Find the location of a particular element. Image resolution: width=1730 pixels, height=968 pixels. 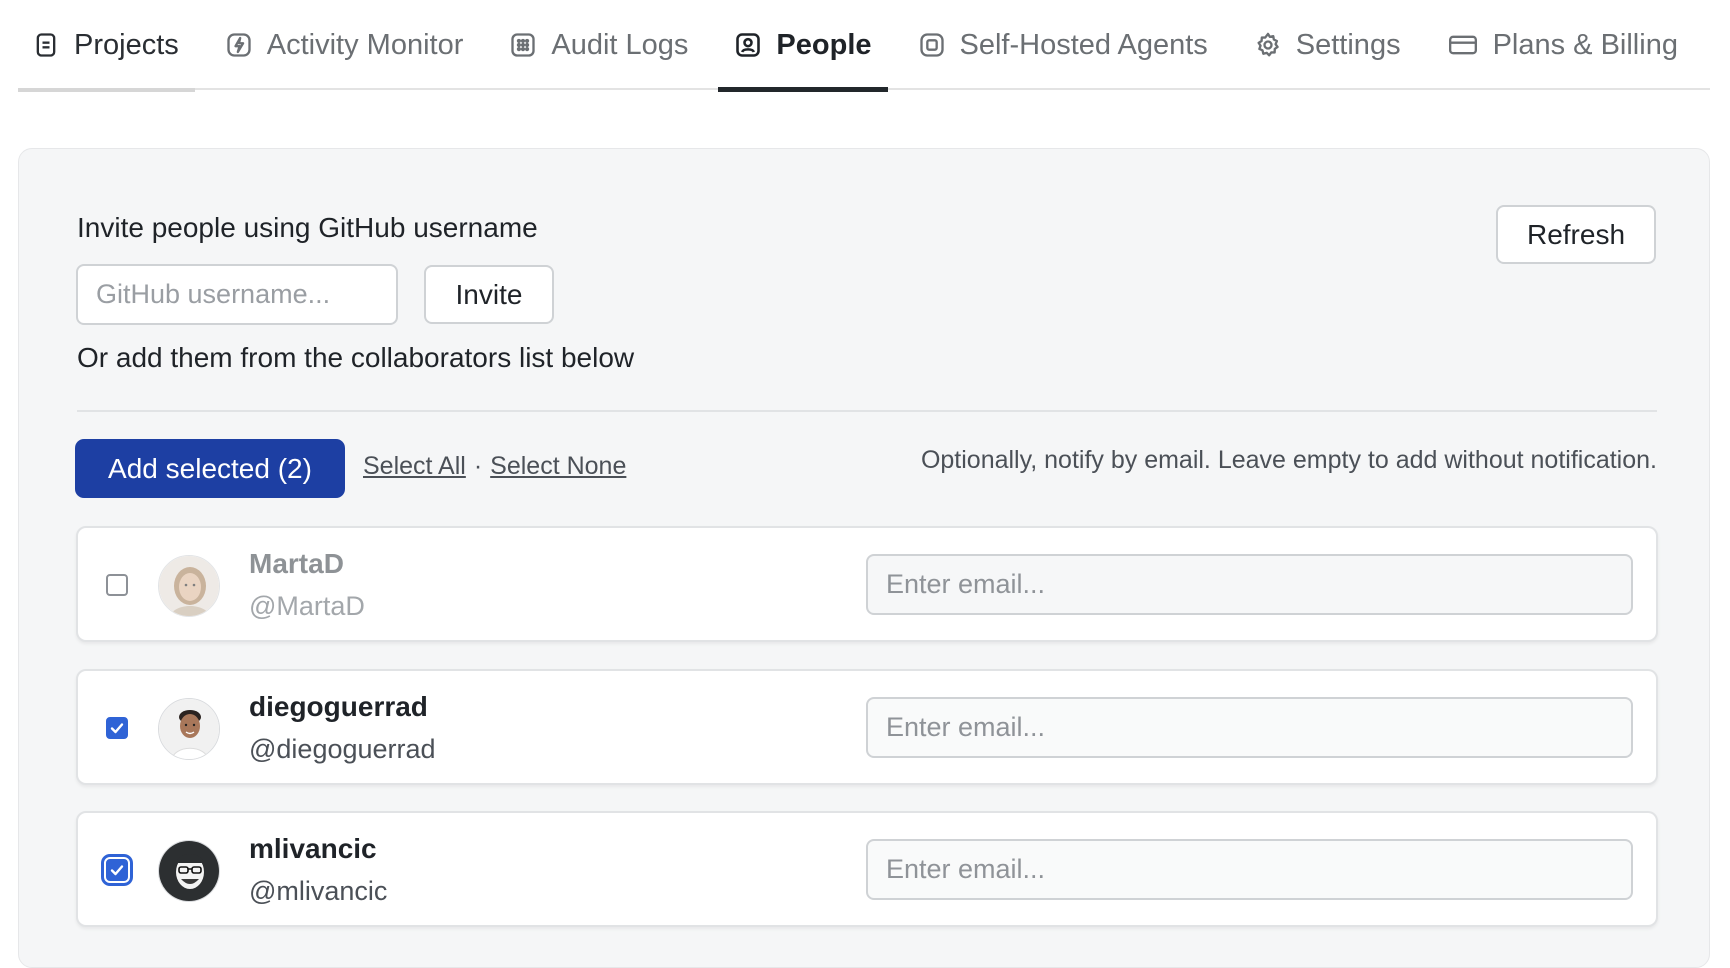

tab-self-hosted-agents: Self-Hosted Agents is located at coordinates (1063, 45).